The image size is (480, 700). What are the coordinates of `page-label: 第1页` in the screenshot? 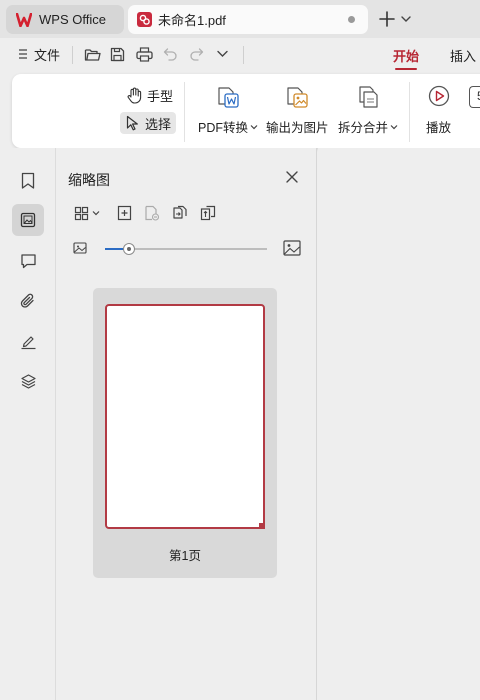 It's located at (185, 556).